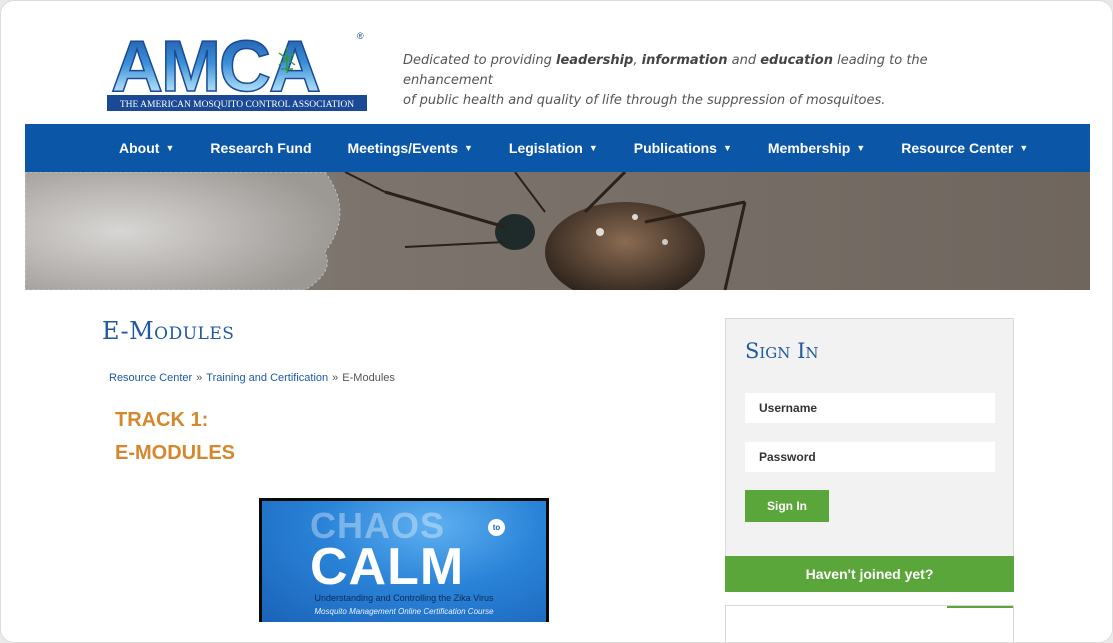  I want to click on nav-item-membership: Membership ▼, so click(816, 148).